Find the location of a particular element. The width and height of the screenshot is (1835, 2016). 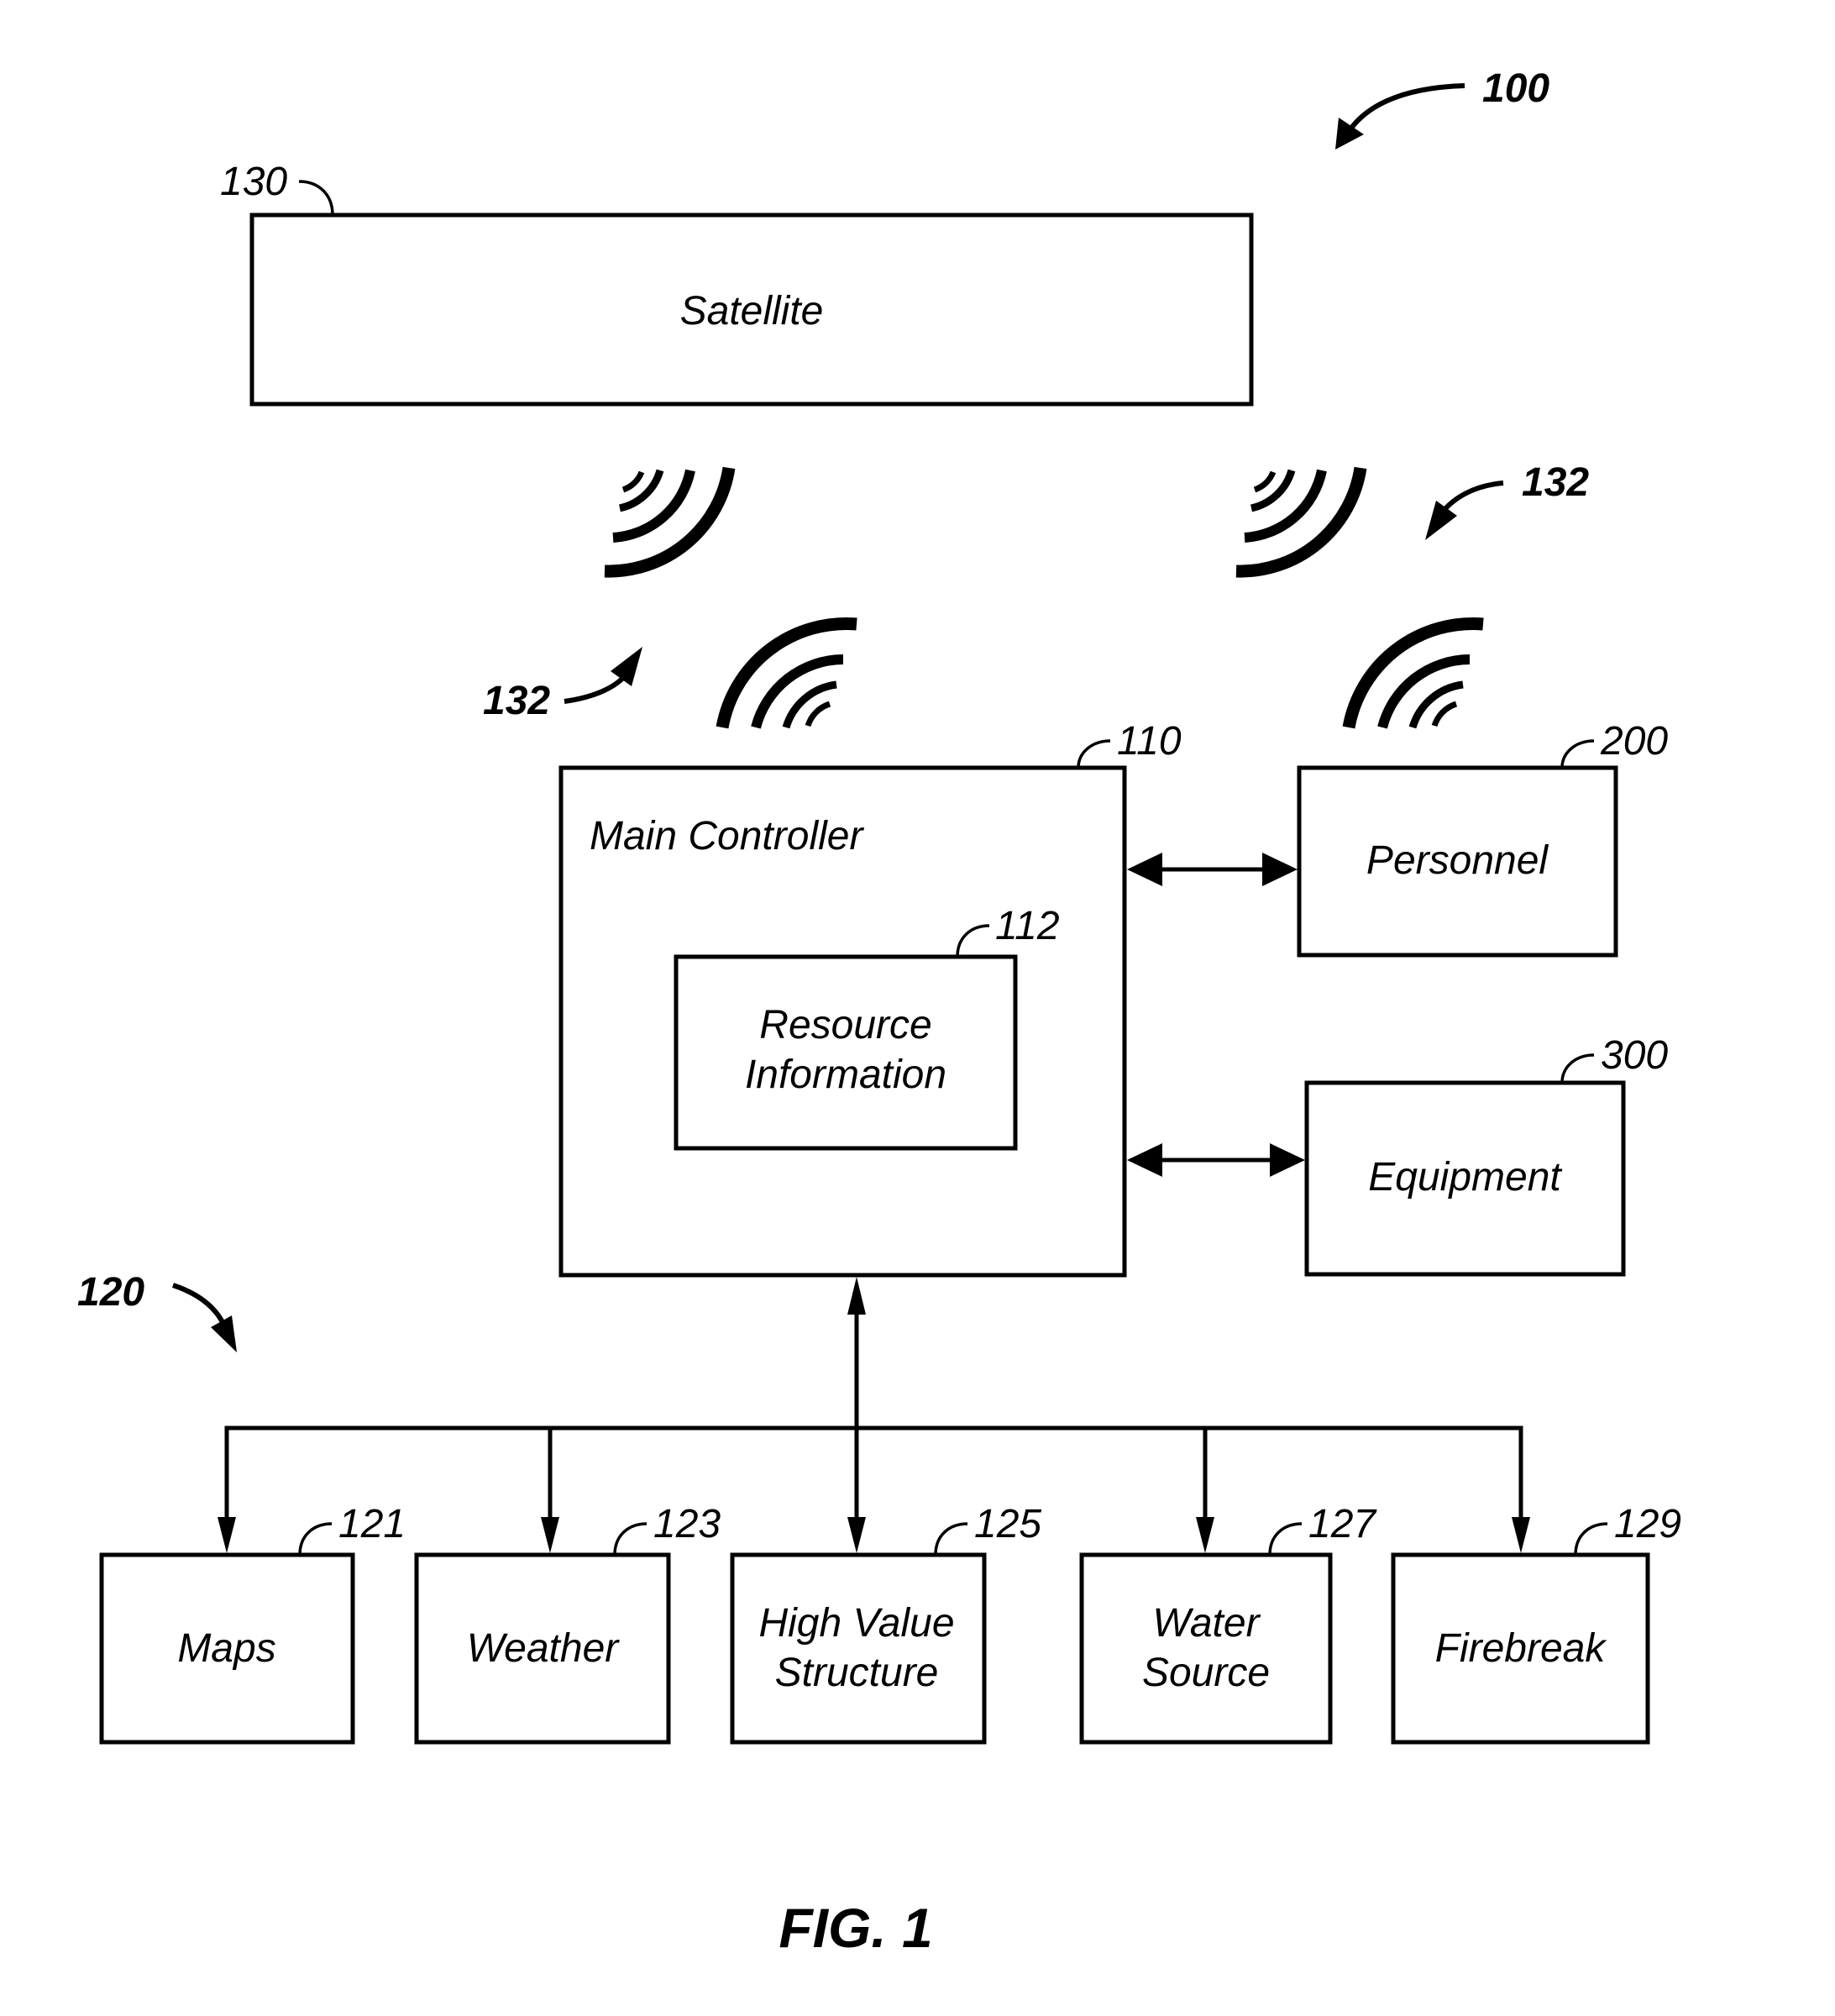

system-ref-arrow is located at coordinates (1405, 108).